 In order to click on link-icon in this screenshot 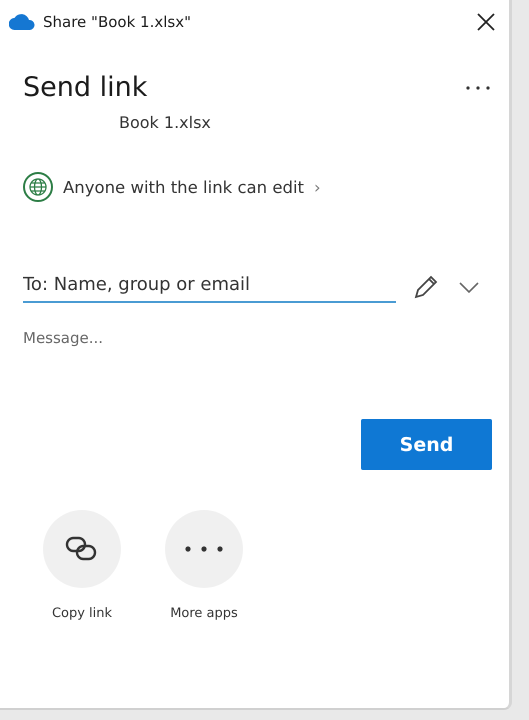, I will do `click(82, 549)`.